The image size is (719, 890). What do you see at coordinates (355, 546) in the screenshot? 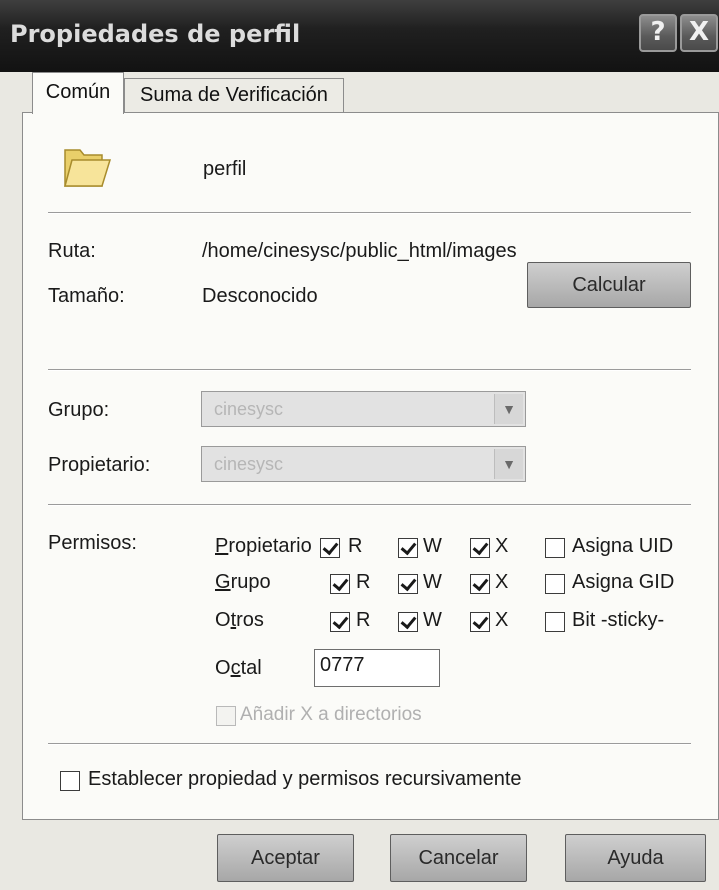
I see `owner-read-label: R` at bounding box center [355, 546].